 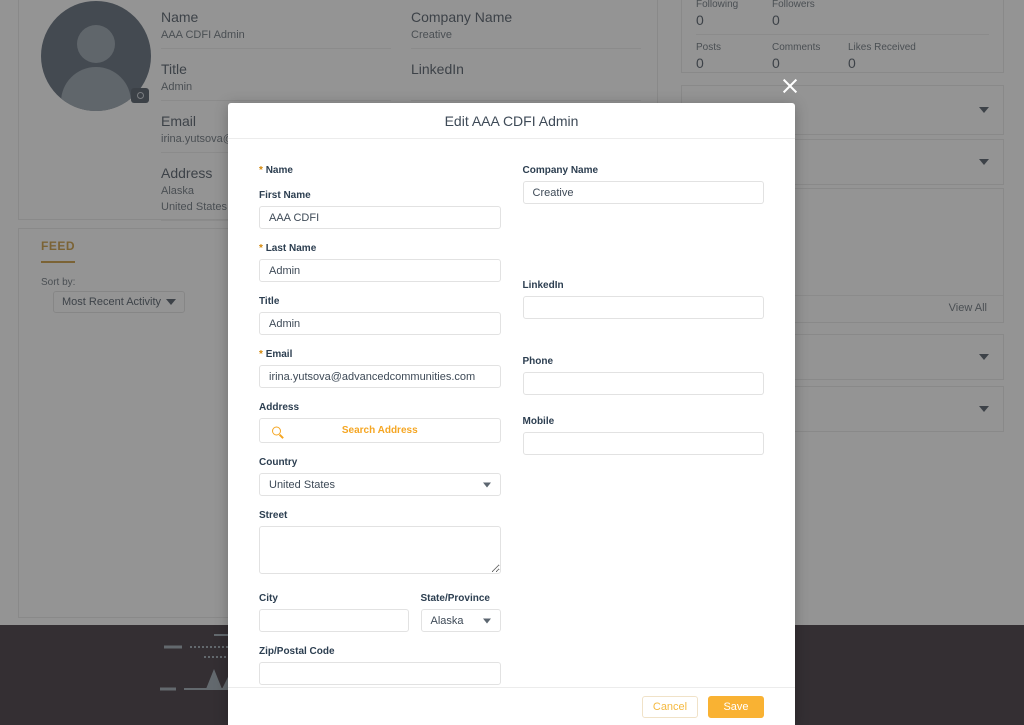 I want to click on search-address-label: Search Address, so click(x=379, y=430).